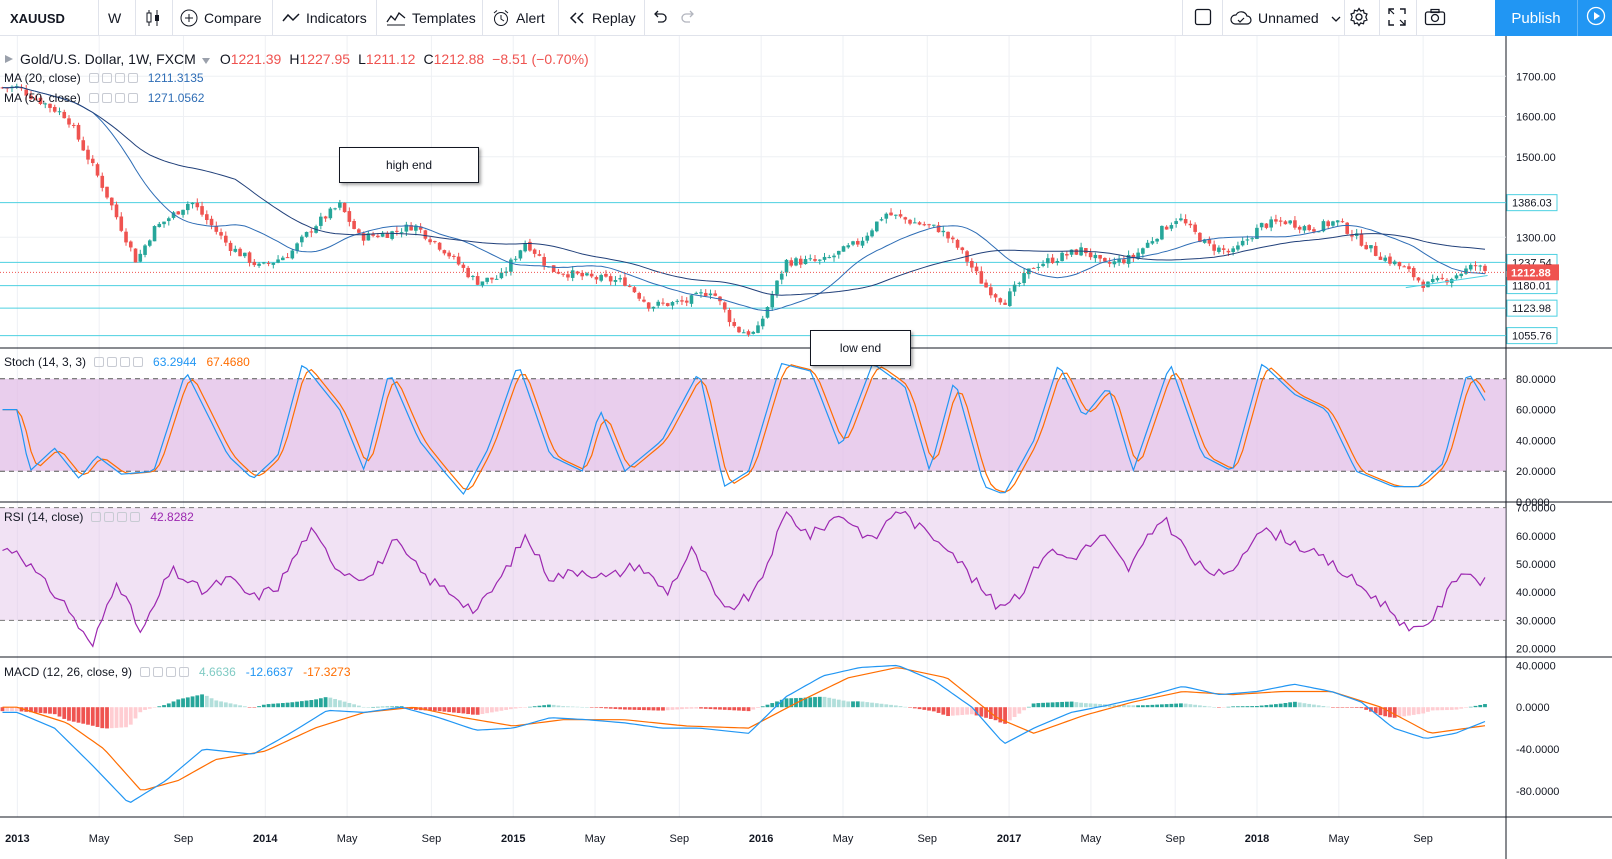 This screenshot has width=1612, height=859. Describe the element at coordinates (1286, 18) in the screenshot. I see `layout-name-dropdown: Unnamed` at that location.